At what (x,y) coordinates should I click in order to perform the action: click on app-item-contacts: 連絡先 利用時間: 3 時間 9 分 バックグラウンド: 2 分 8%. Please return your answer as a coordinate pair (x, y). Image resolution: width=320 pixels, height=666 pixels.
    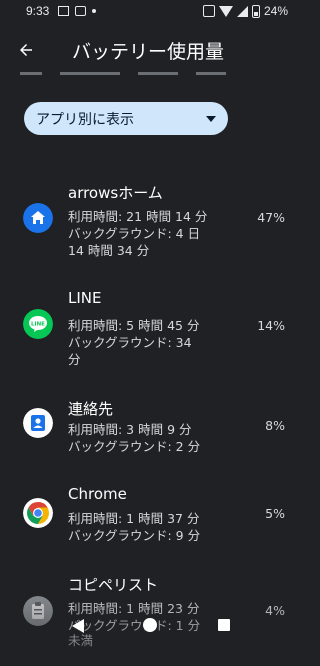
    Looking at the image, I should click on (150, 440).